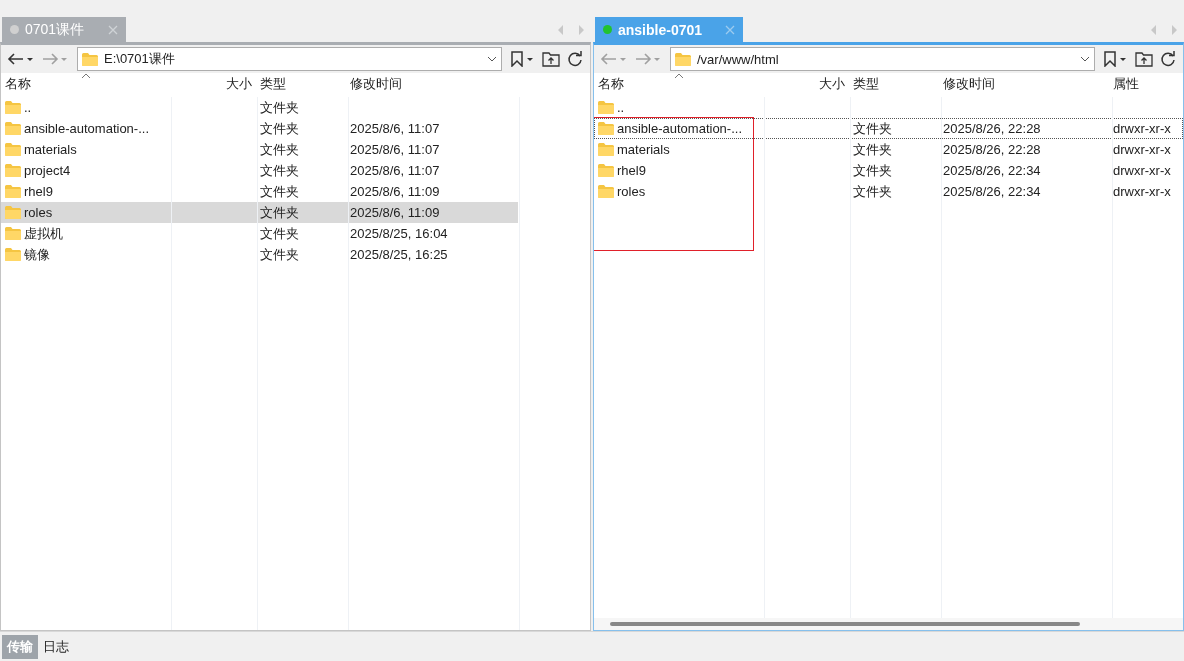  I want to click on file-row: ansible-automation-... 文件夹 2025/8/6, 11:07, so click(295, 128).